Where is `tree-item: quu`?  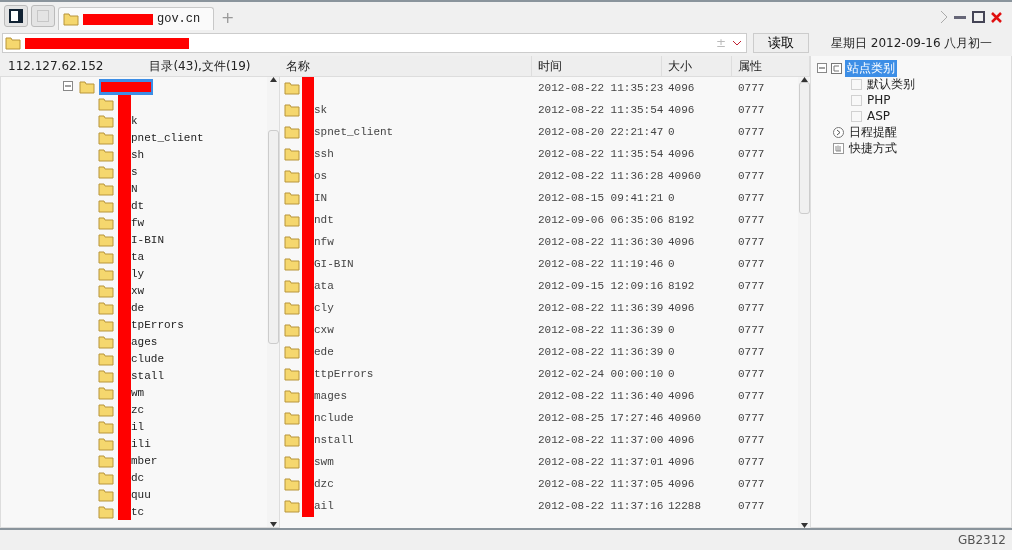
tree-item: quu is located at coordinates (141, 494).